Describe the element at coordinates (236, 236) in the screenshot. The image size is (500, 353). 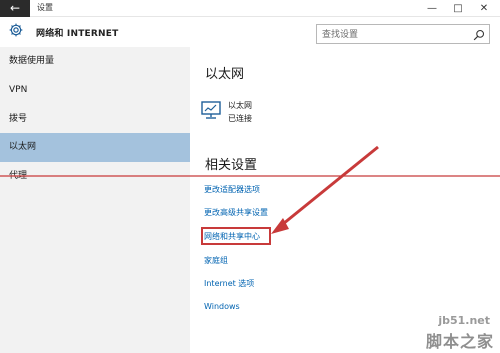
I see `annotation-highlight-box` at that location.